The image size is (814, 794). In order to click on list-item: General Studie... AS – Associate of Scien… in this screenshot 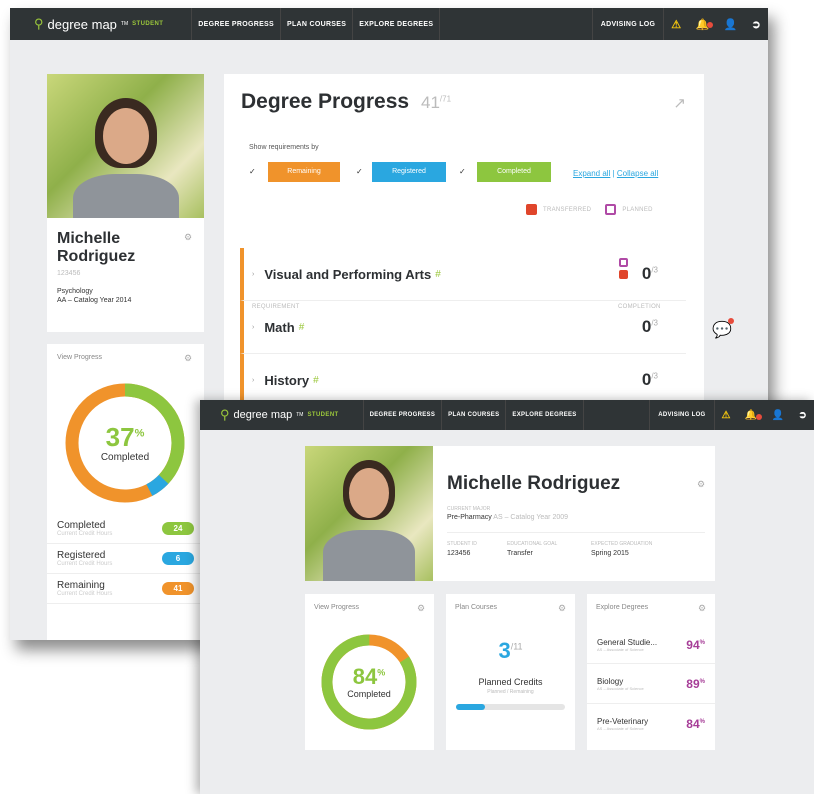, I will do `click(651, 645)`.